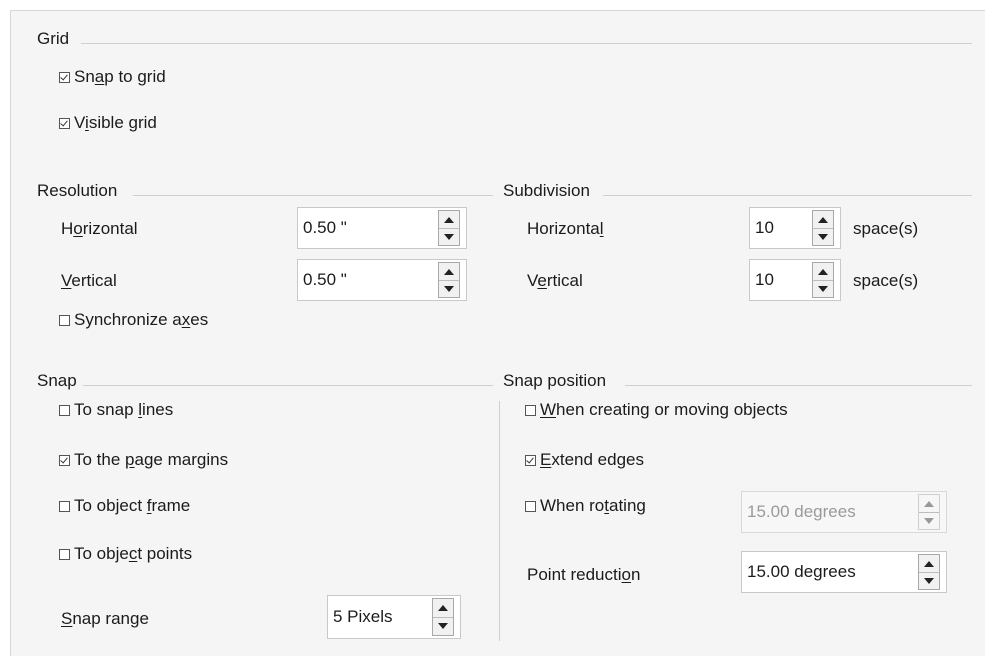 This screenshot has width=985, height=656. Describe the element at coordinates (555, 280) in the screenshot. I see `subdivision-vertical-label: Vertical` at that location.